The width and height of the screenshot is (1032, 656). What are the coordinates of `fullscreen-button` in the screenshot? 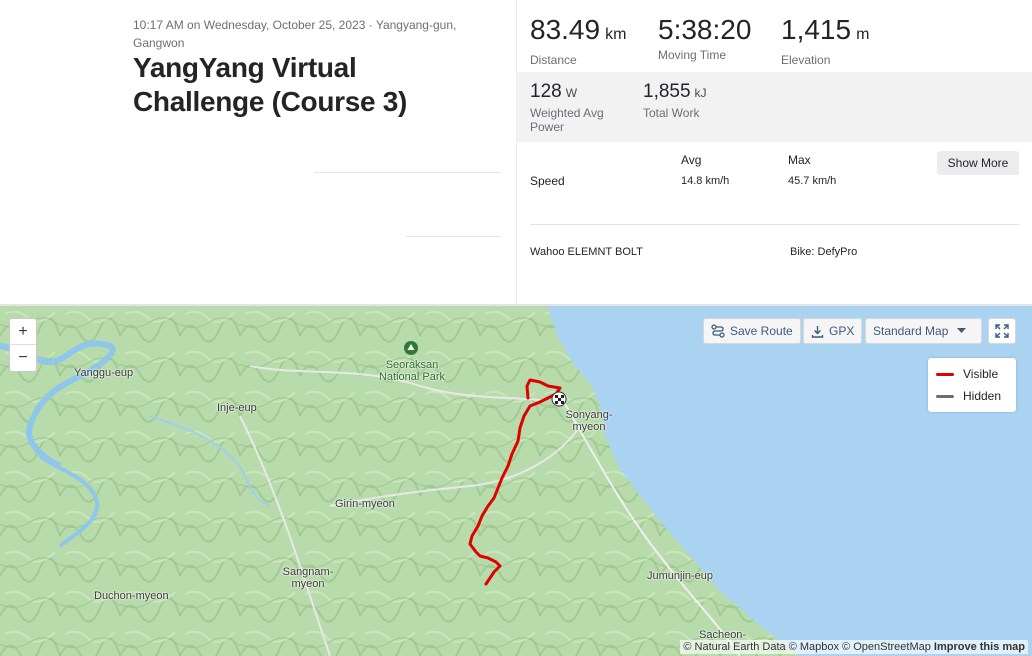 It's located at (1002, 331).